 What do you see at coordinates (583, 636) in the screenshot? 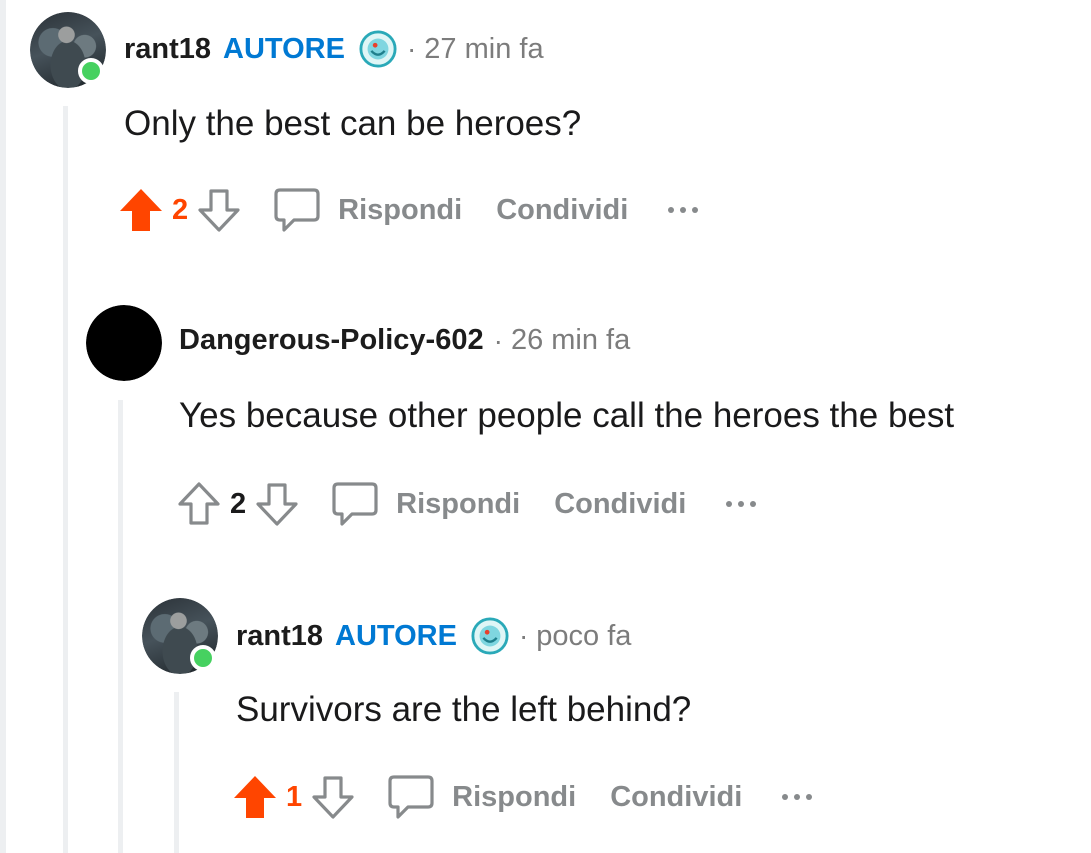
I see `timestamp: poco fa` at bounding box center [583, 636].